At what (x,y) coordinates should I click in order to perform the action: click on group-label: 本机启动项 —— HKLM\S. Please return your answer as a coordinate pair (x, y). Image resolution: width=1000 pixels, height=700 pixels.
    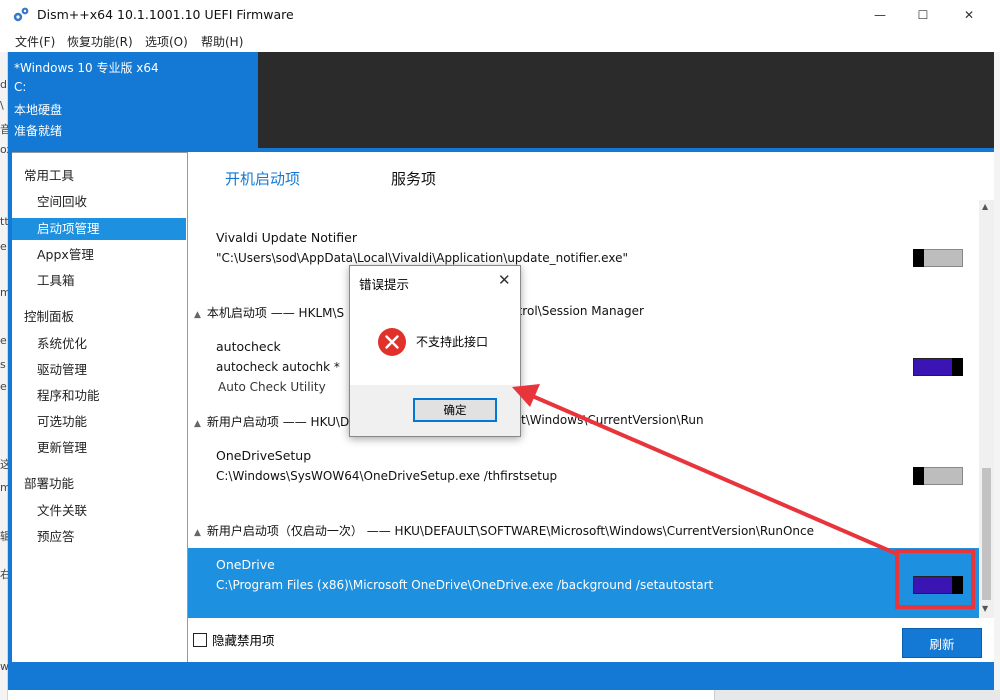
    Looking at the image, I should click on (275, 313).